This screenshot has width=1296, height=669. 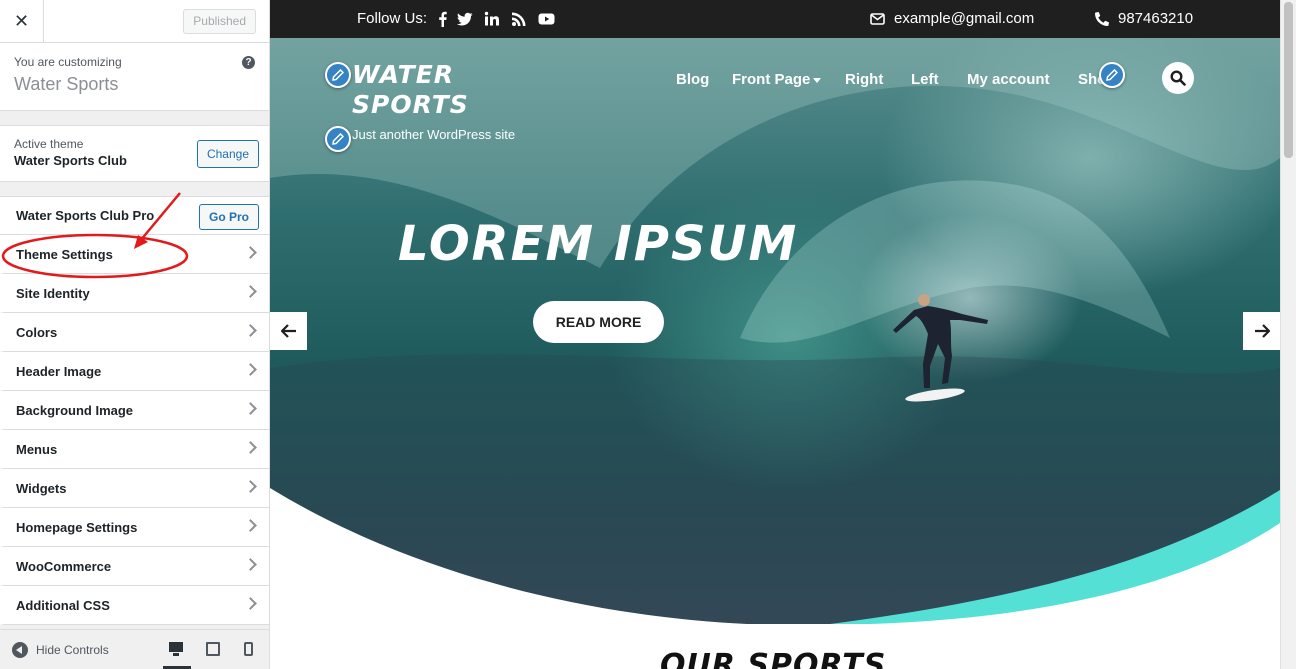 What do you see at coordinates (1112, 75) in the screenshot?
I see `edit-menu-icon` at bounding box center [1112, 75].